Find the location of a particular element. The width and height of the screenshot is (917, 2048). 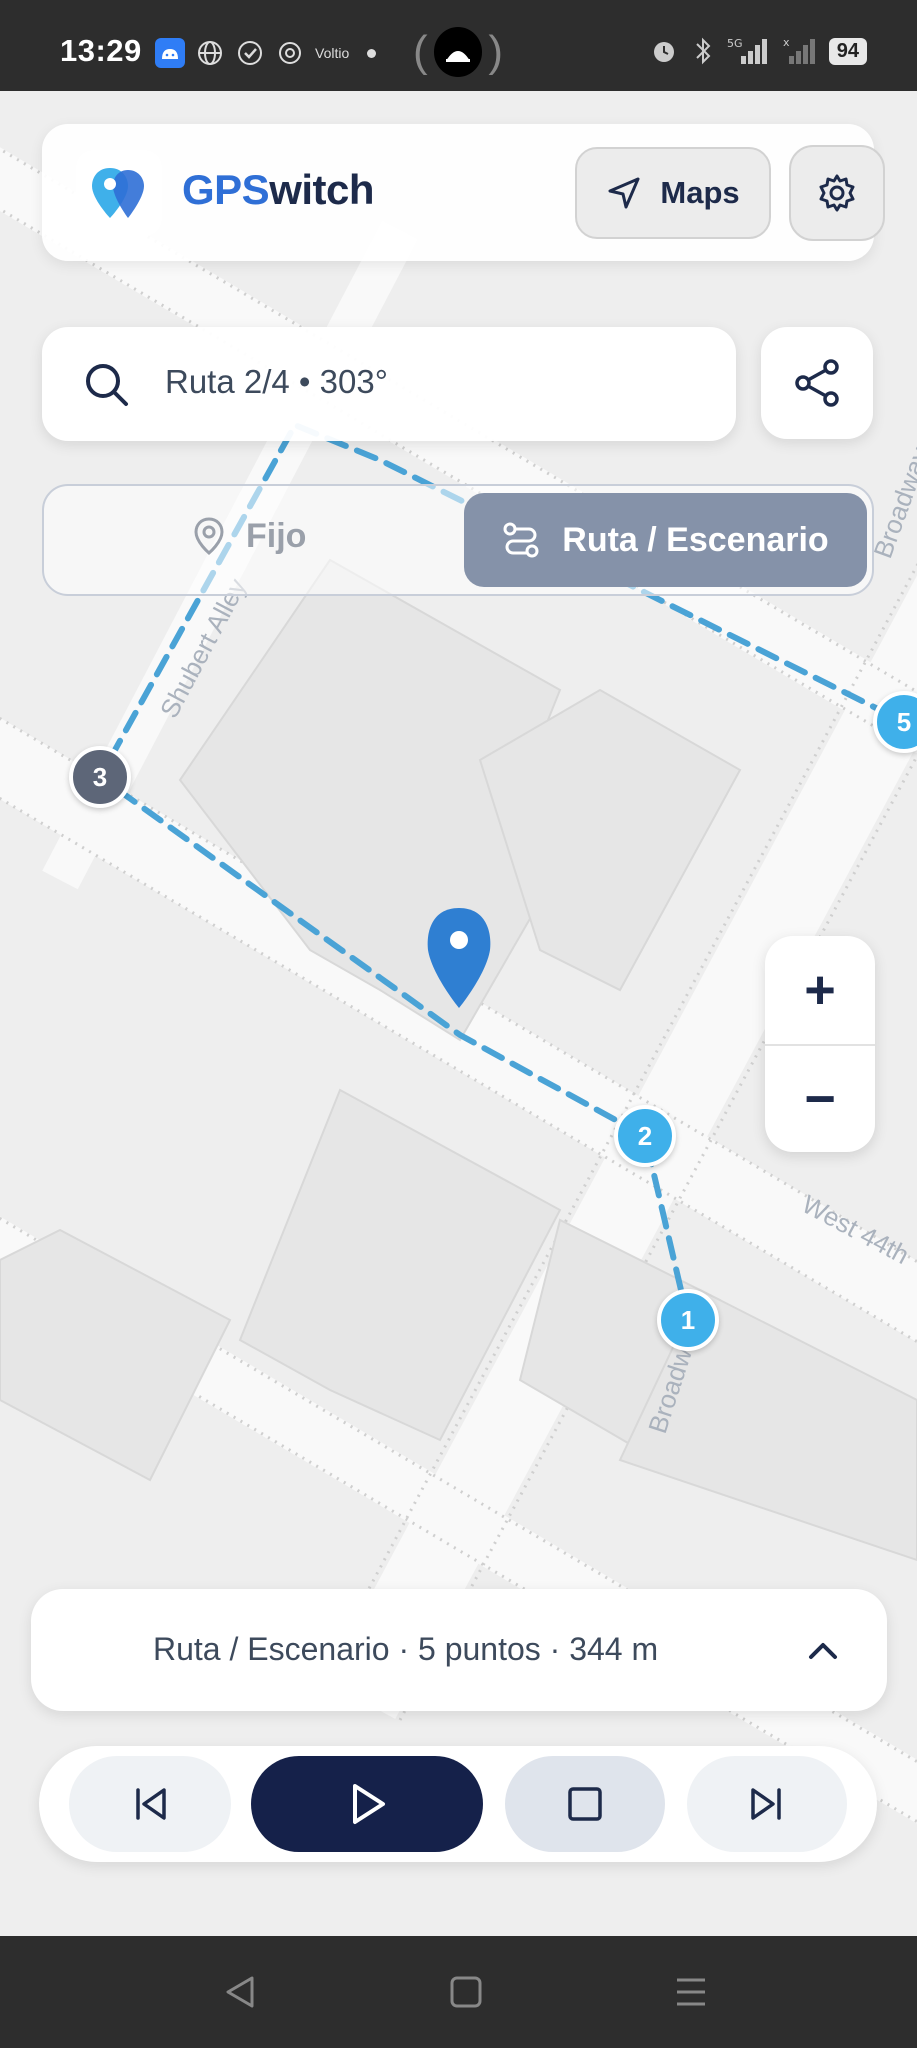

zoom-in-button: + is located at coordinates (820, 990).